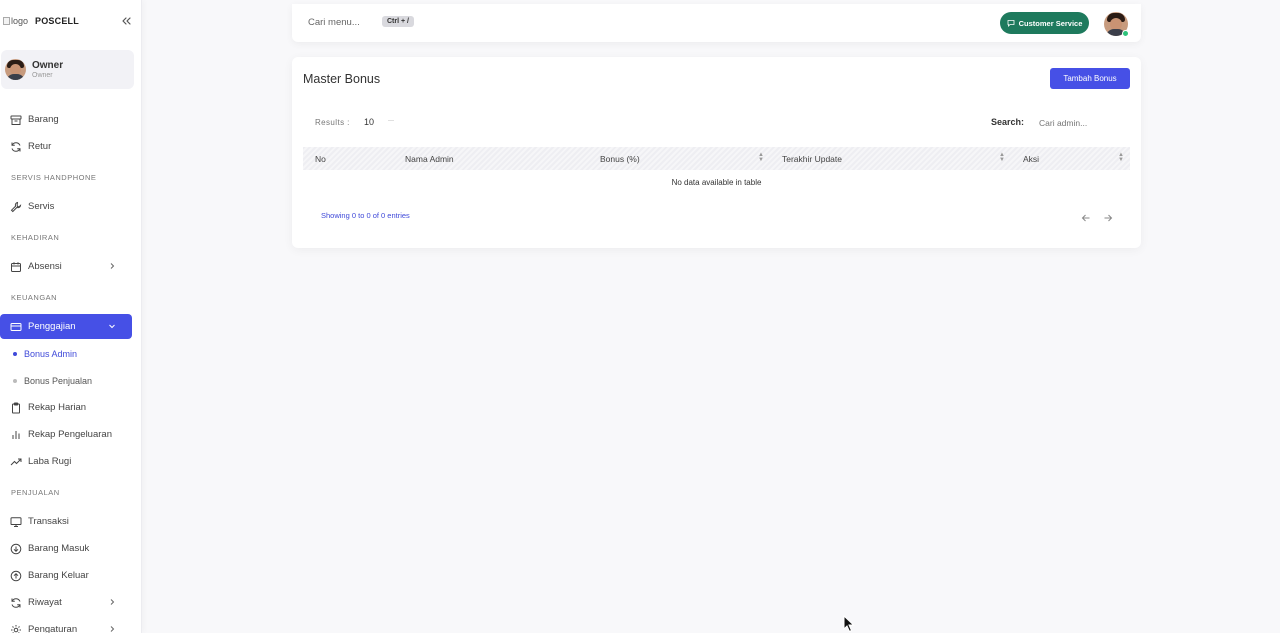 The image size is (1280, 633). Describe the element at coordinates (16, 628) in the screenshot. I see `gear-icon` at that location.